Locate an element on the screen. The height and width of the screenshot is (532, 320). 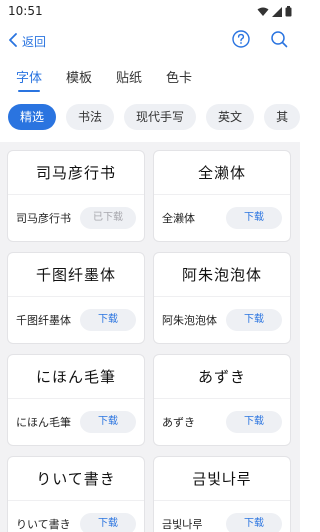
font-card: あずき あずき 下载 is located at coordinates (222, 400).